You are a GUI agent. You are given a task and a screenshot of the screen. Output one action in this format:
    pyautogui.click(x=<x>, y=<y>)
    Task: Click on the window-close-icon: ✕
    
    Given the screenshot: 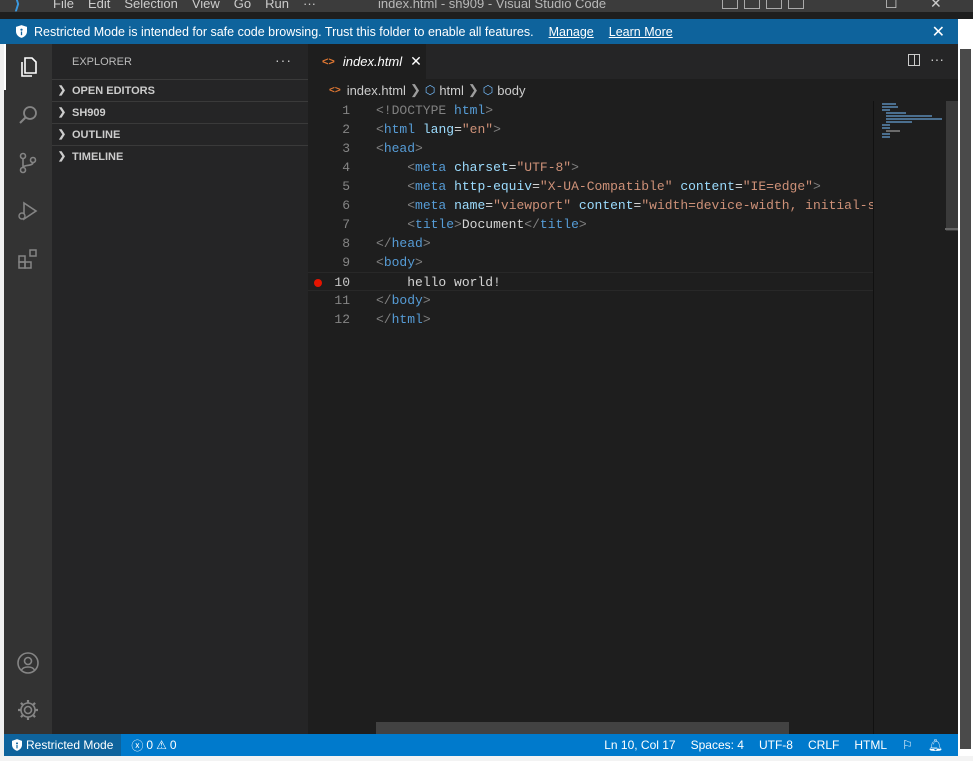 What is the action you would take?
    pyautogui.click(x=936, y=6)
    